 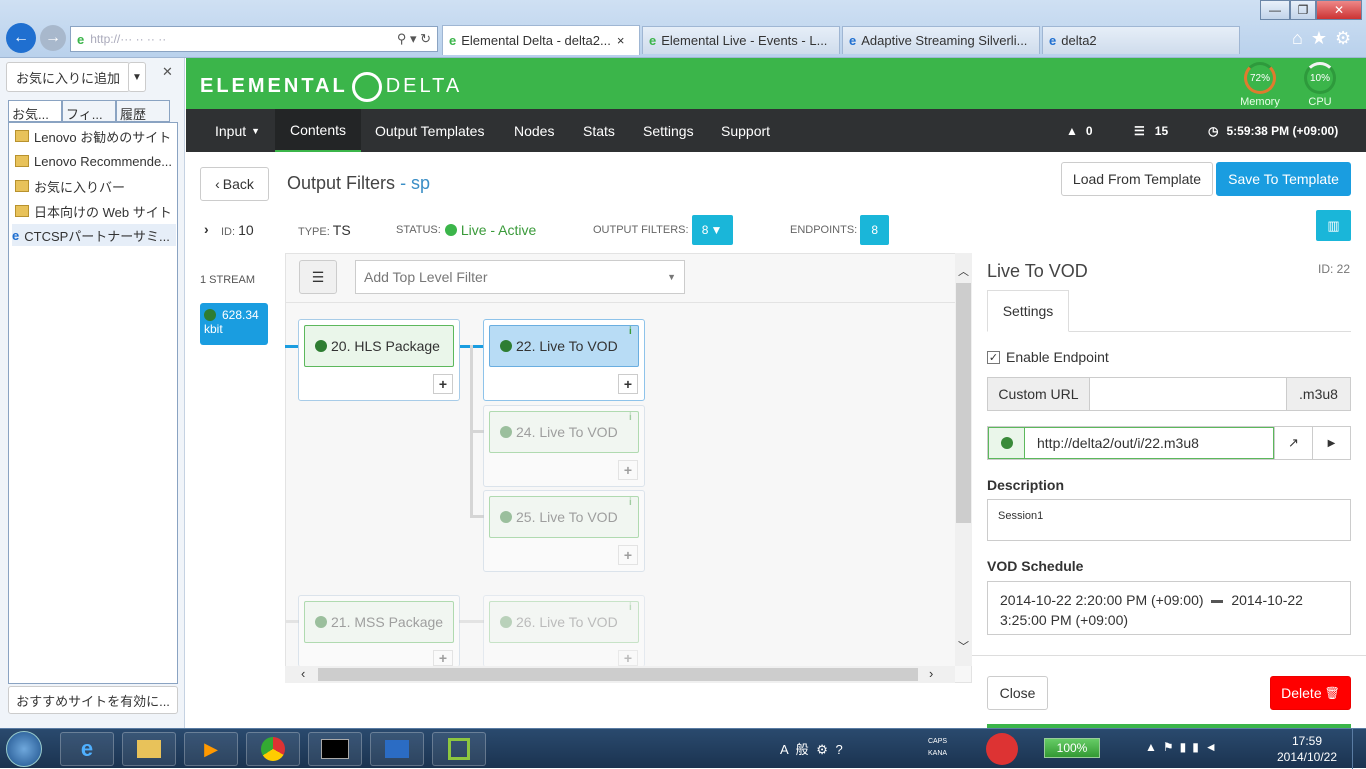 What do you see at coordinates (379, 622) in the screenshot?
I see `filter-node-label: 21. MSS Package` at bounding box center [379, 622].